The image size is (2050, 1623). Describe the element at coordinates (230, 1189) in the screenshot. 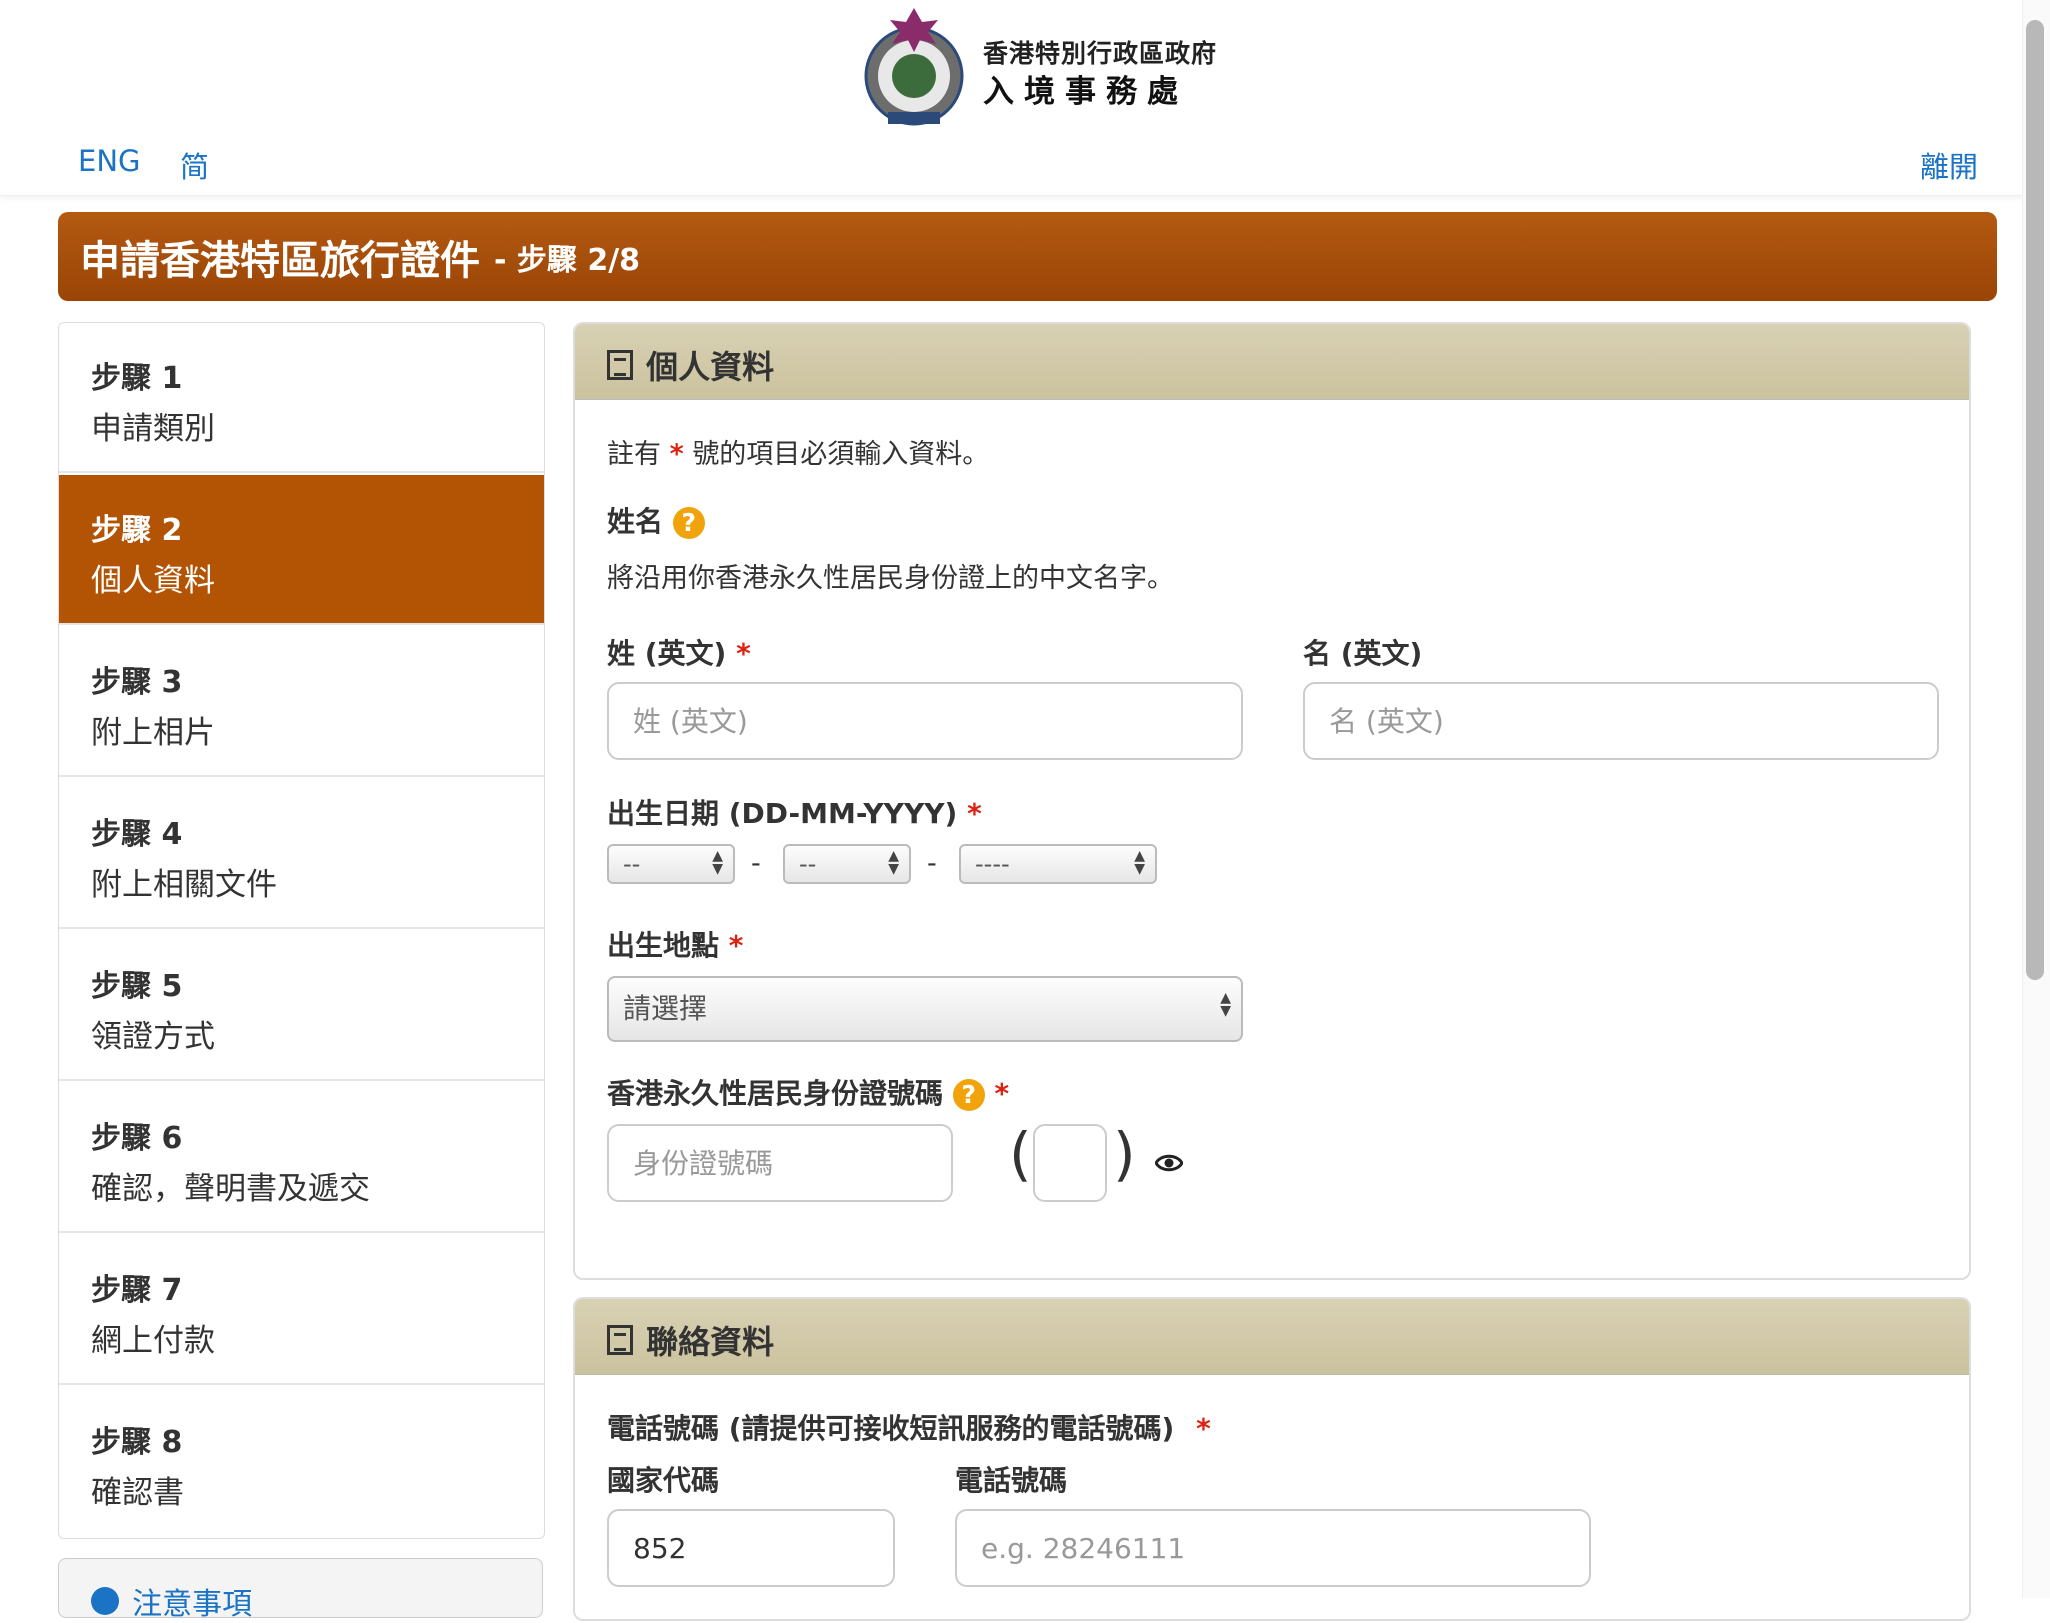

I see `step-label: 確認，聲明書及遞交` at that location.